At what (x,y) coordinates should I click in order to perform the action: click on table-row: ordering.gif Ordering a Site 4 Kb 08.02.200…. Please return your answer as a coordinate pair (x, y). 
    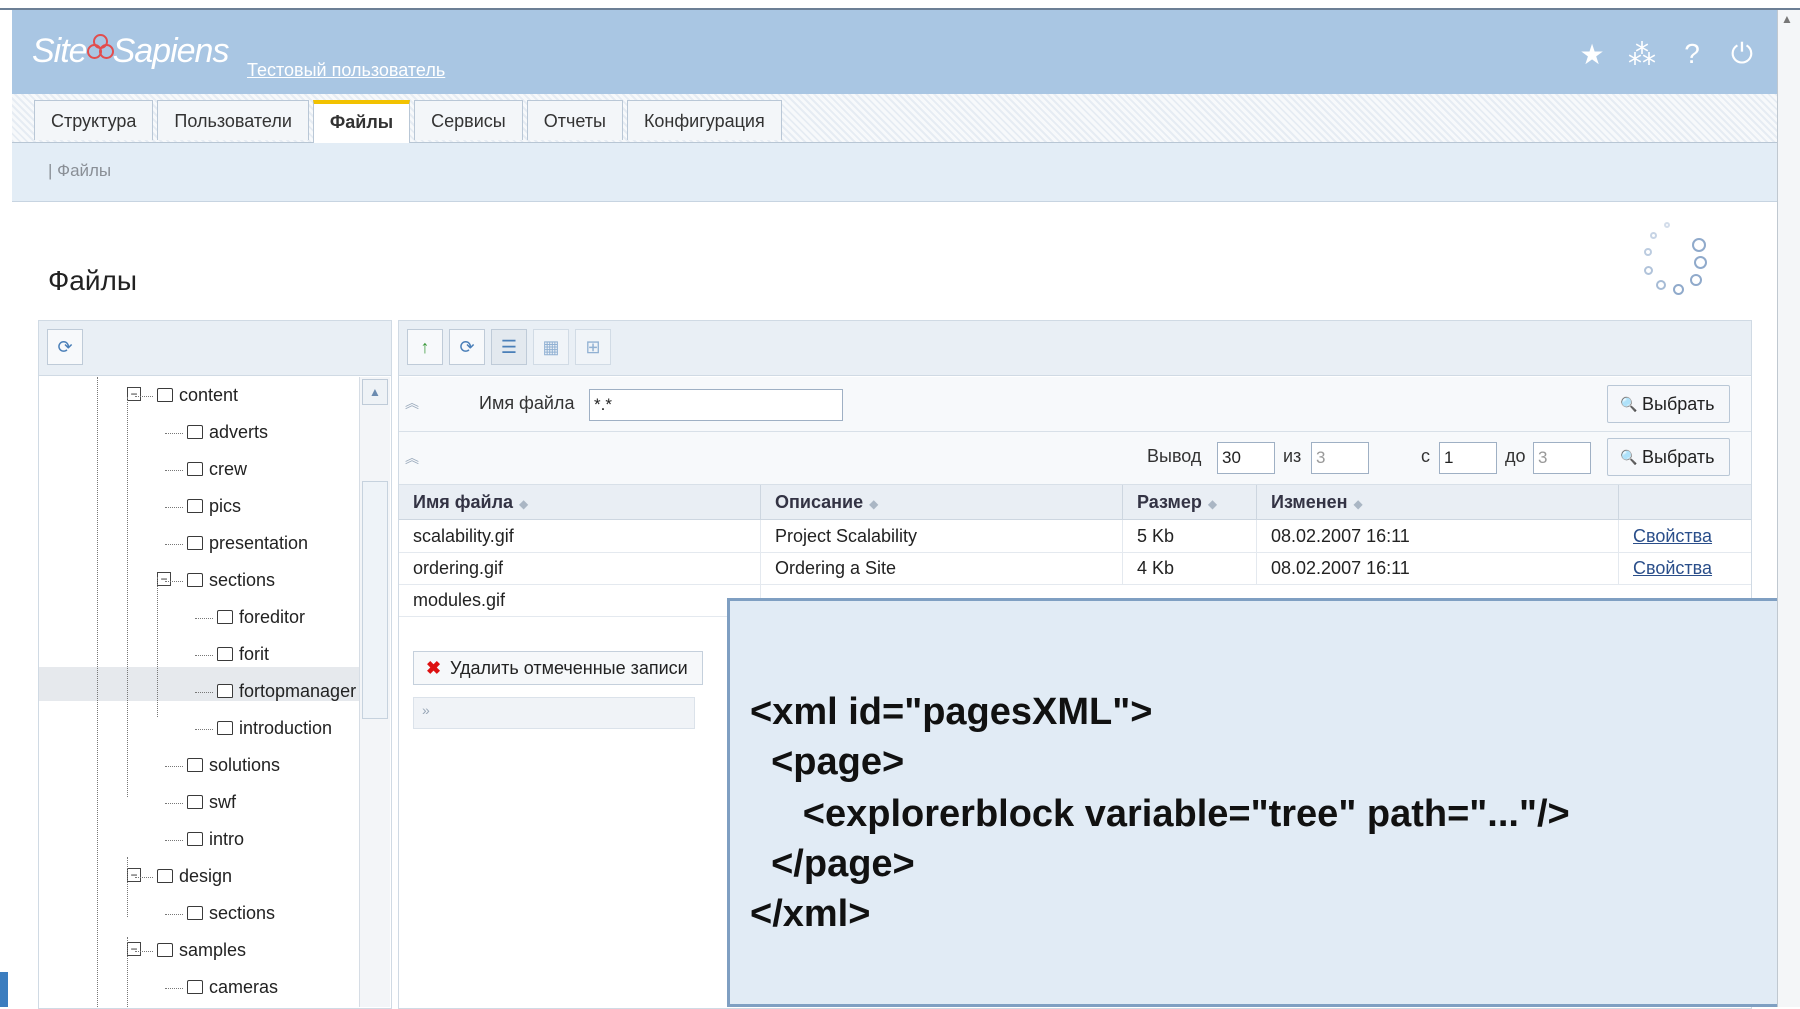
    Looking at the image, I should click on (1075, 568).